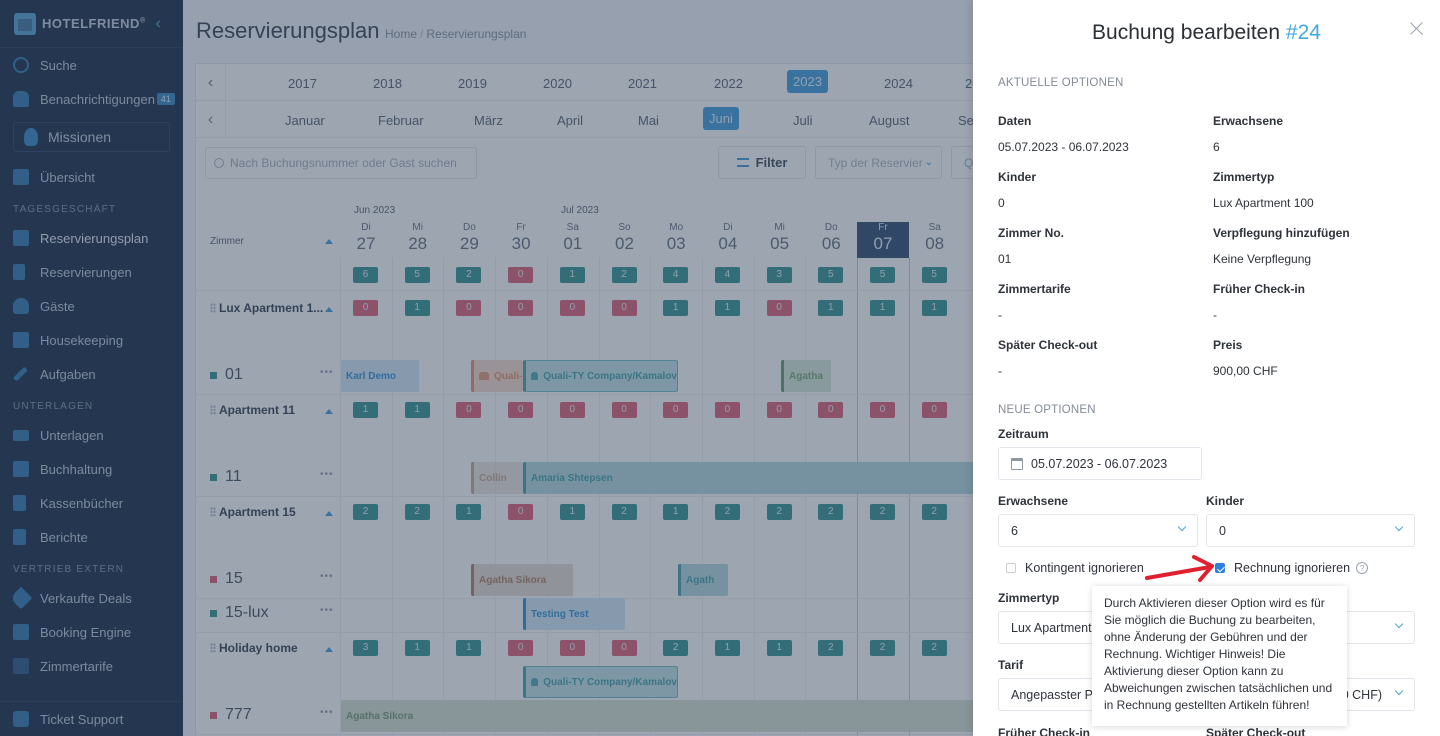 The height and width of the screenshot is (736, 1440). Describe the element at coordinates (305, 120) in the screenshot. I see `month-item: Januar` at that location.